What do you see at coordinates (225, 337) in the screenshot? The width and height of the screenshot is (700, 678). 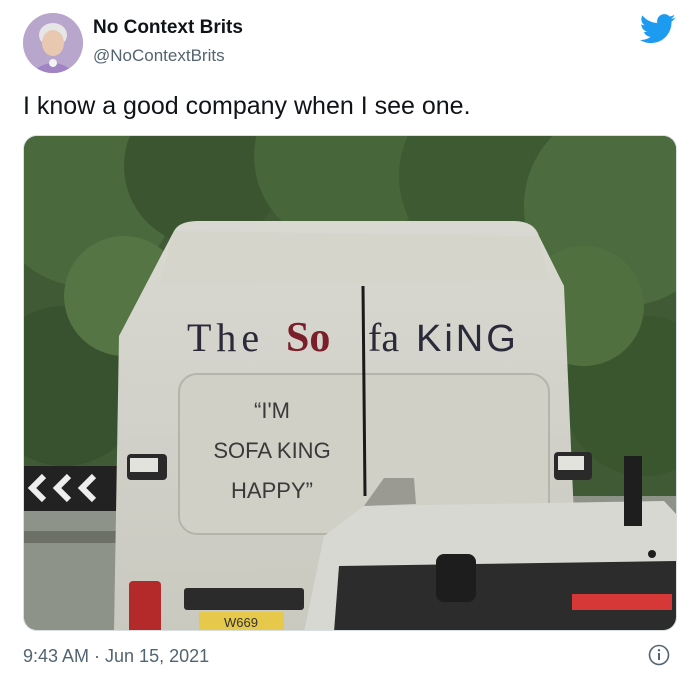 I see `van-brand-the: The` at bounding box center [225, 337].